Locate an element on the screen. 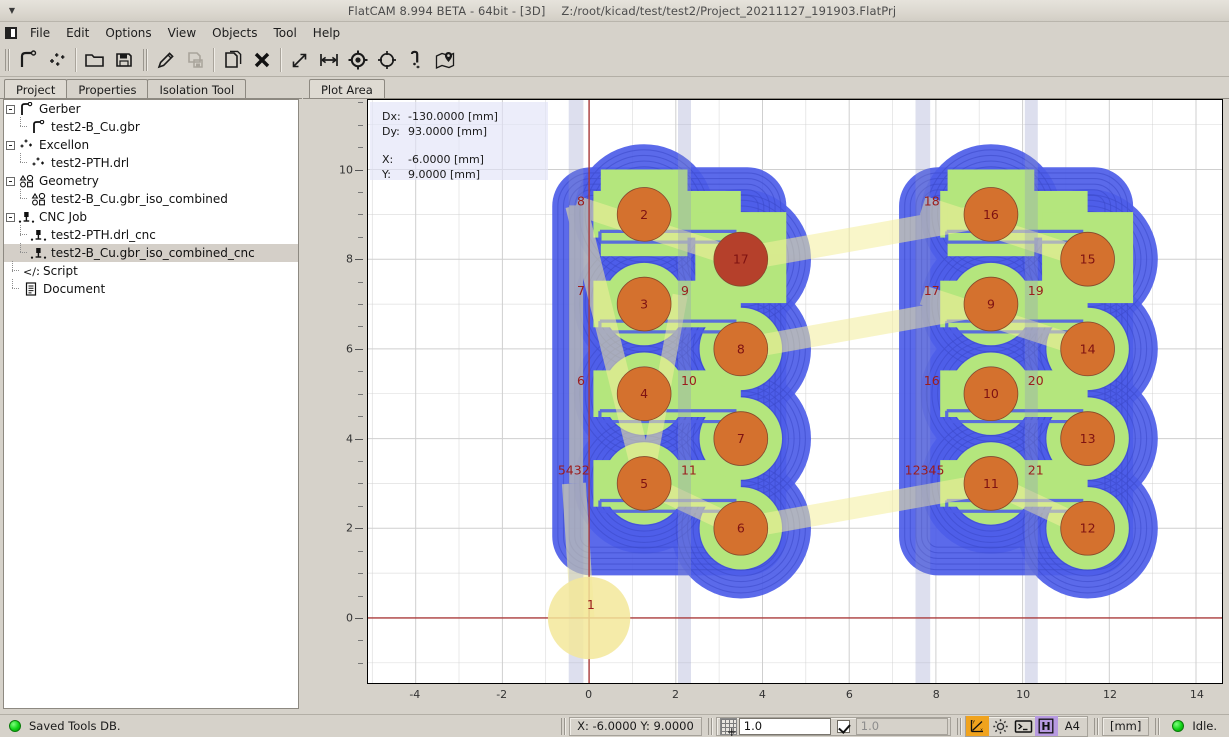 This screenshot has height=737, width=1229. tree-item-test2-b-cu-gbr-iso-combined-cnc: test2-B_Cu.gbr_iso_combined_cnc is located at coordinates (151, 252).